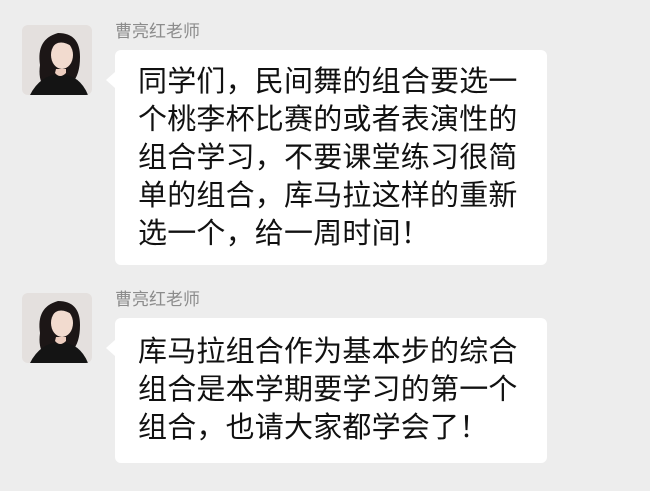 The image size is (650, 491). Describe the element at coordinates (328, 82) in the screenshot. I see `message-line: 同学们，民间舞的组合要选一` at that location.